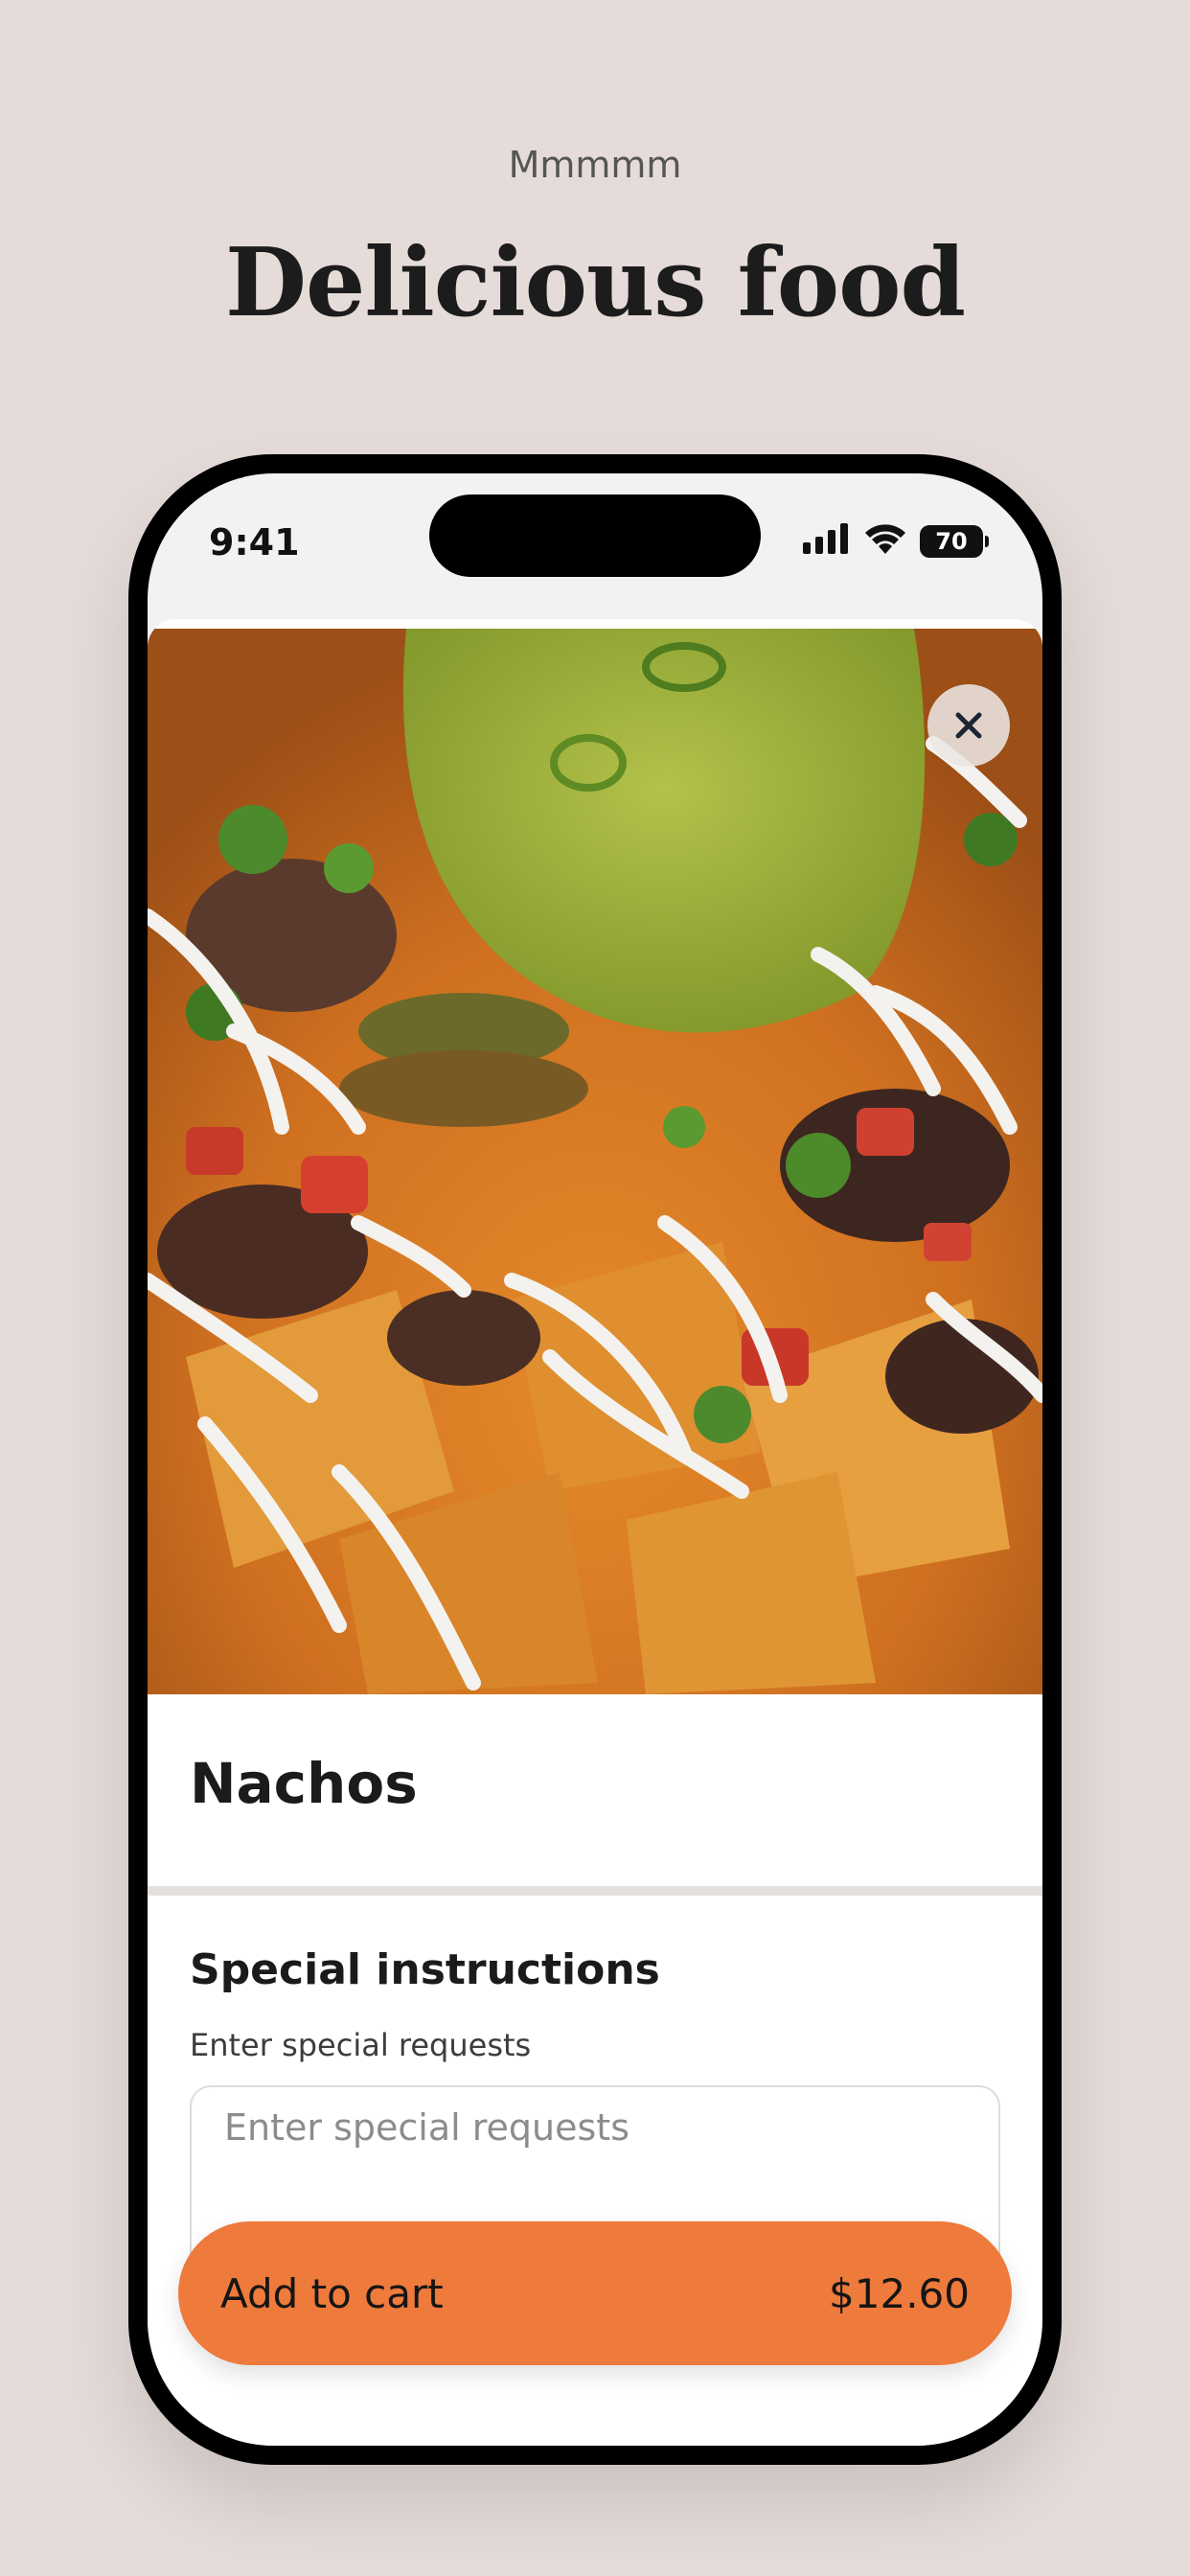  What do you see at coordinates (595, 1891) in the screenshot?
I see `section-divider` at bounding box center [595, 1891].